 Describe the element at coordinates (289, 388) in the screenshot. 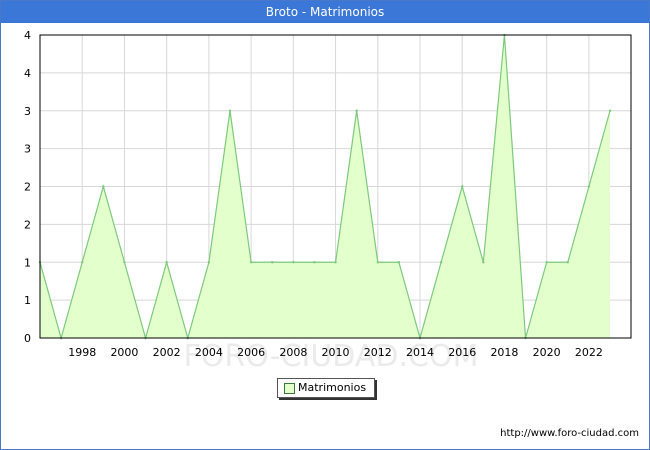

I see `legend-swatch` at that location.